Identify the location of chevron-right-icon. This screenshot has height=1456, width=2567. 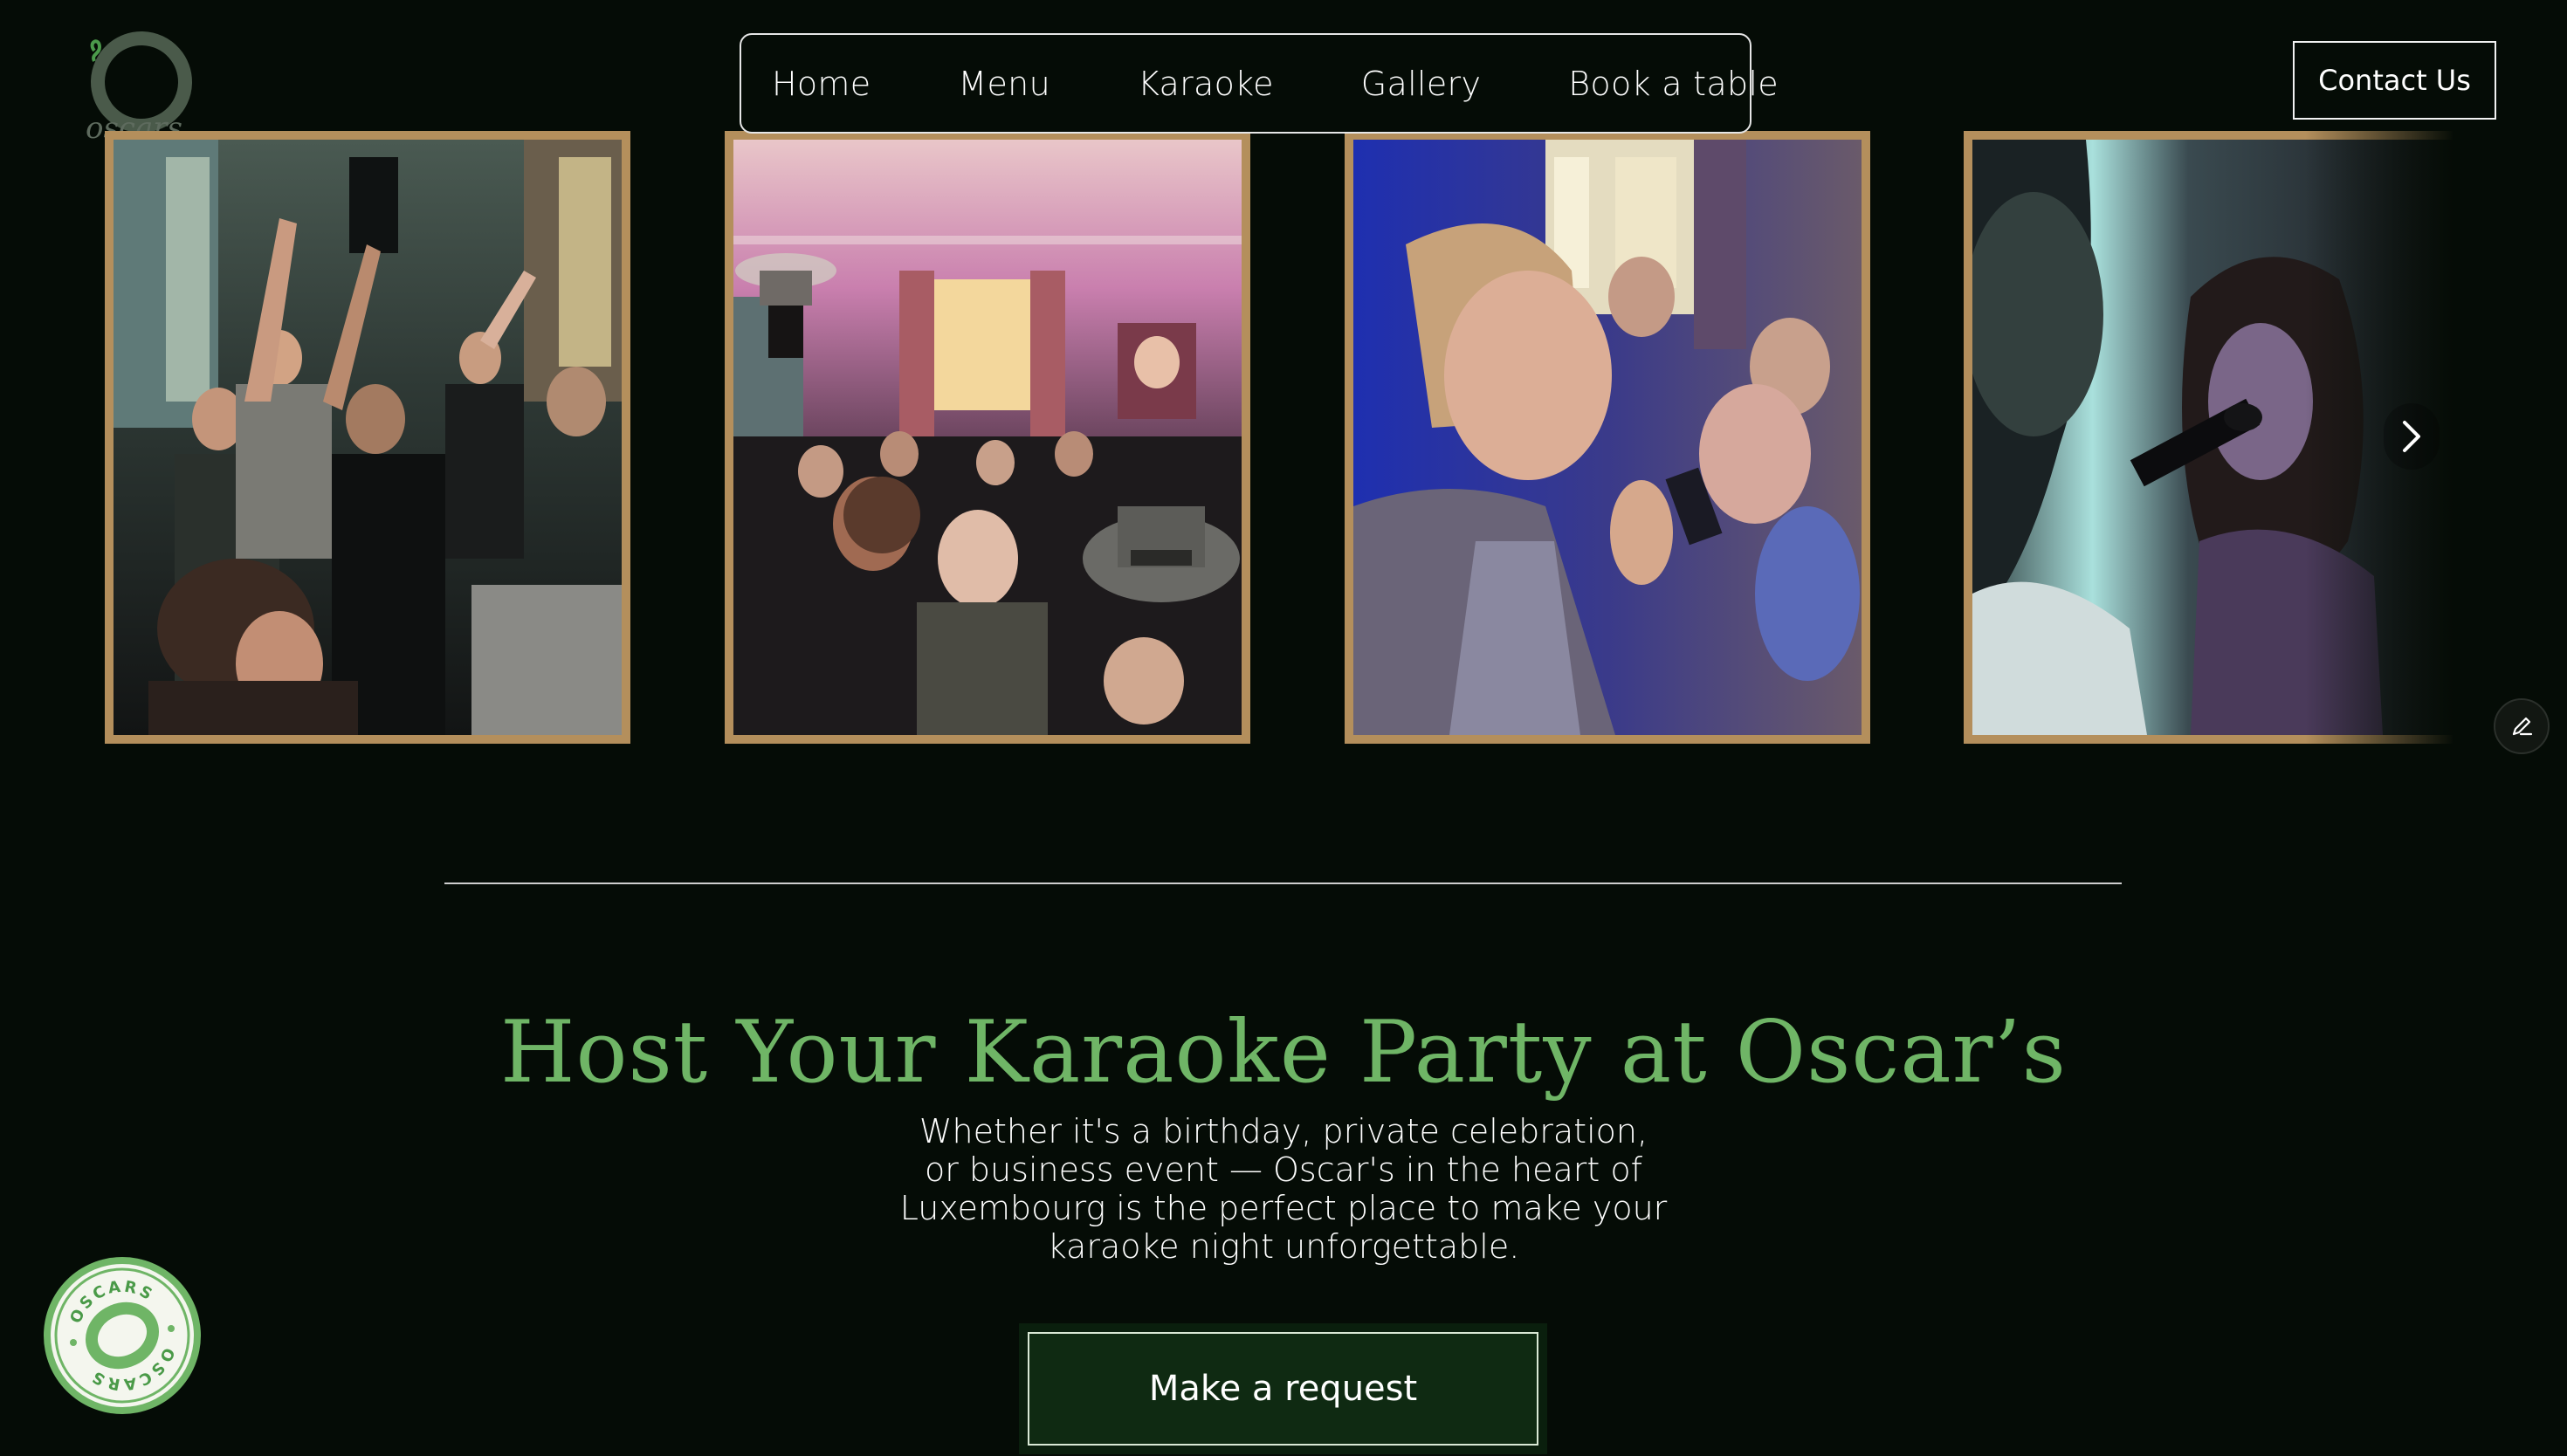
(2411, 436).